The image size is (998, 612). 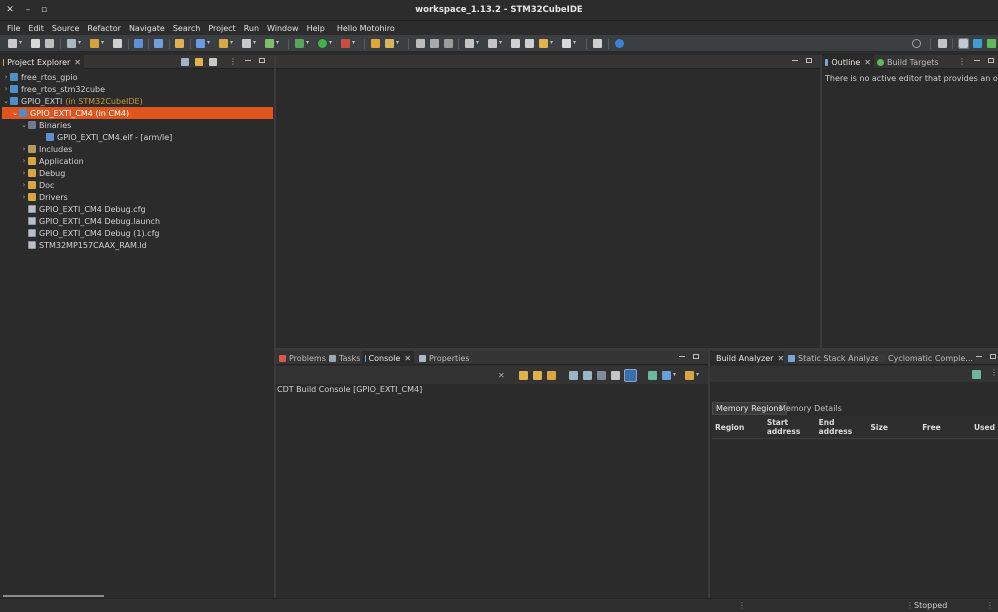 I want to click on tab-build-targets: Build Targets, so click(x=908, y=62).